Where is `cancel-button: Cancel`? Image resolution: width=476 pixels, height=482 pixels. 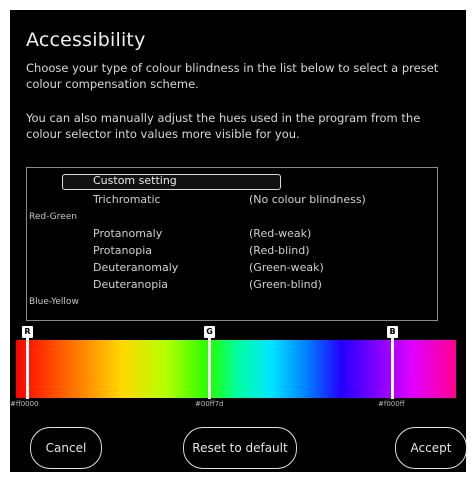 cancel-button: Cancel is located at coordinates (66, 448).